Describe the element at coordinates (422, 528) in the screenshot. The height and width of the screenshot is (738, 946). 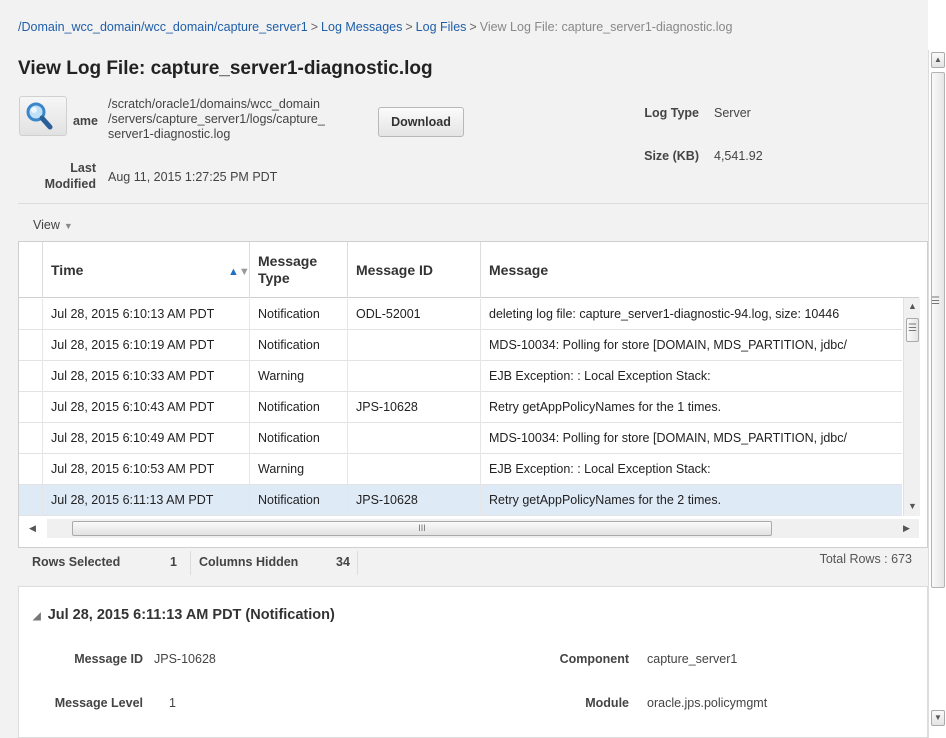
I see `scroll-thumb: III` at that location.